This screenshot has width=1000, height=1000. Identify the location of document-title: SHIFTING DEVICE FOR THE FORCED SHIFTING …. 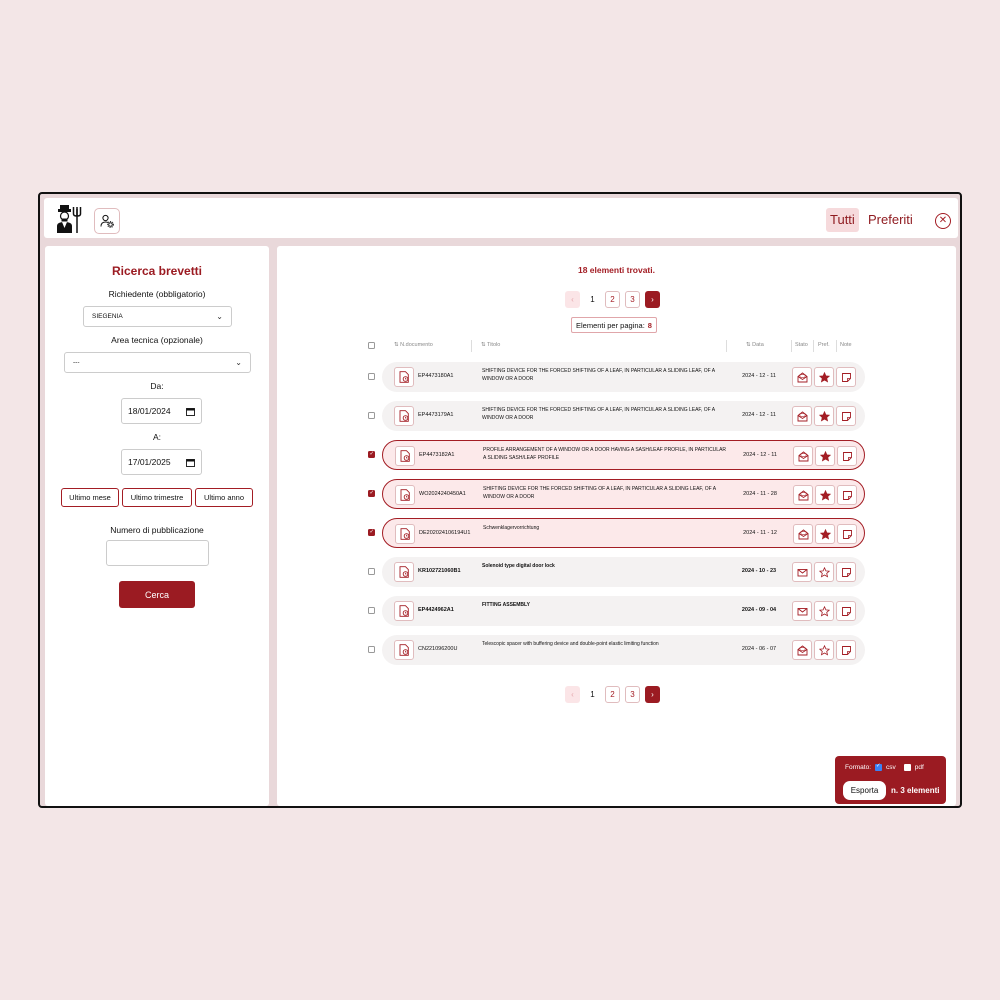
(598, 414).